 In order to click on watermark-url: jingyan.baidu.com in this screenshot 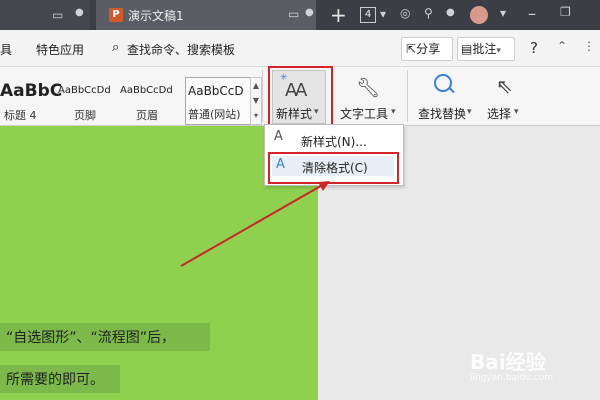, I will do `click(512, 378)`.